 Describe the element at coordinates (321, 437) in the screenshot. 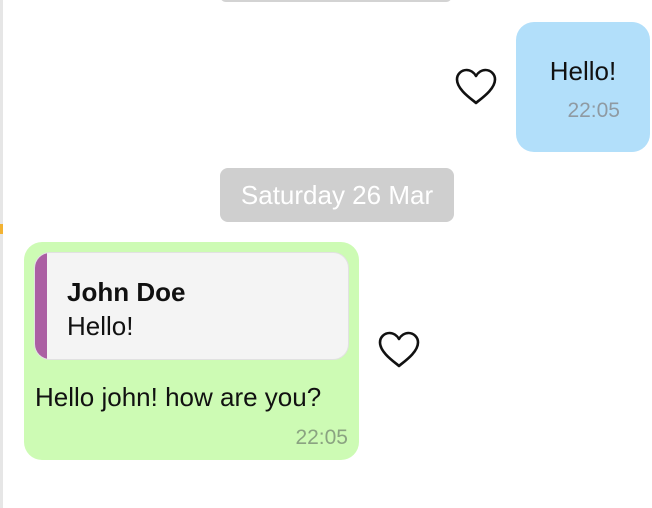

I see `incoming-message-time: 22:05` at that location.